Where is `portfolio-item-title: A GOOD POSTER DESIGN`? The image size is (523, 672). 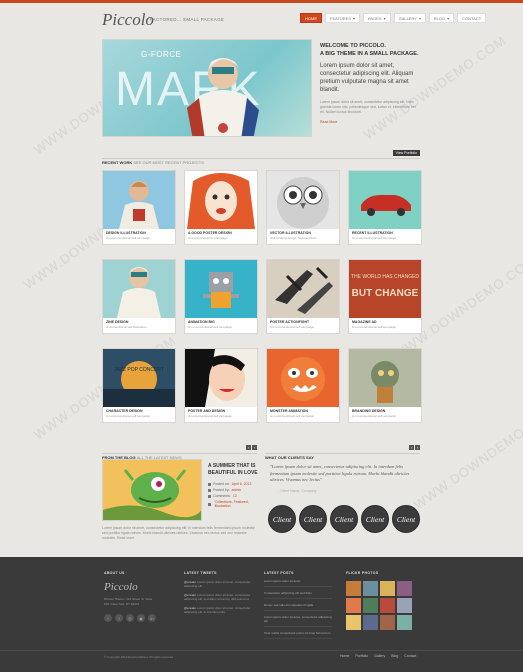 portfolio-item-title: A GOOD POSTER DESIGN is located at coordinates (221, 233).